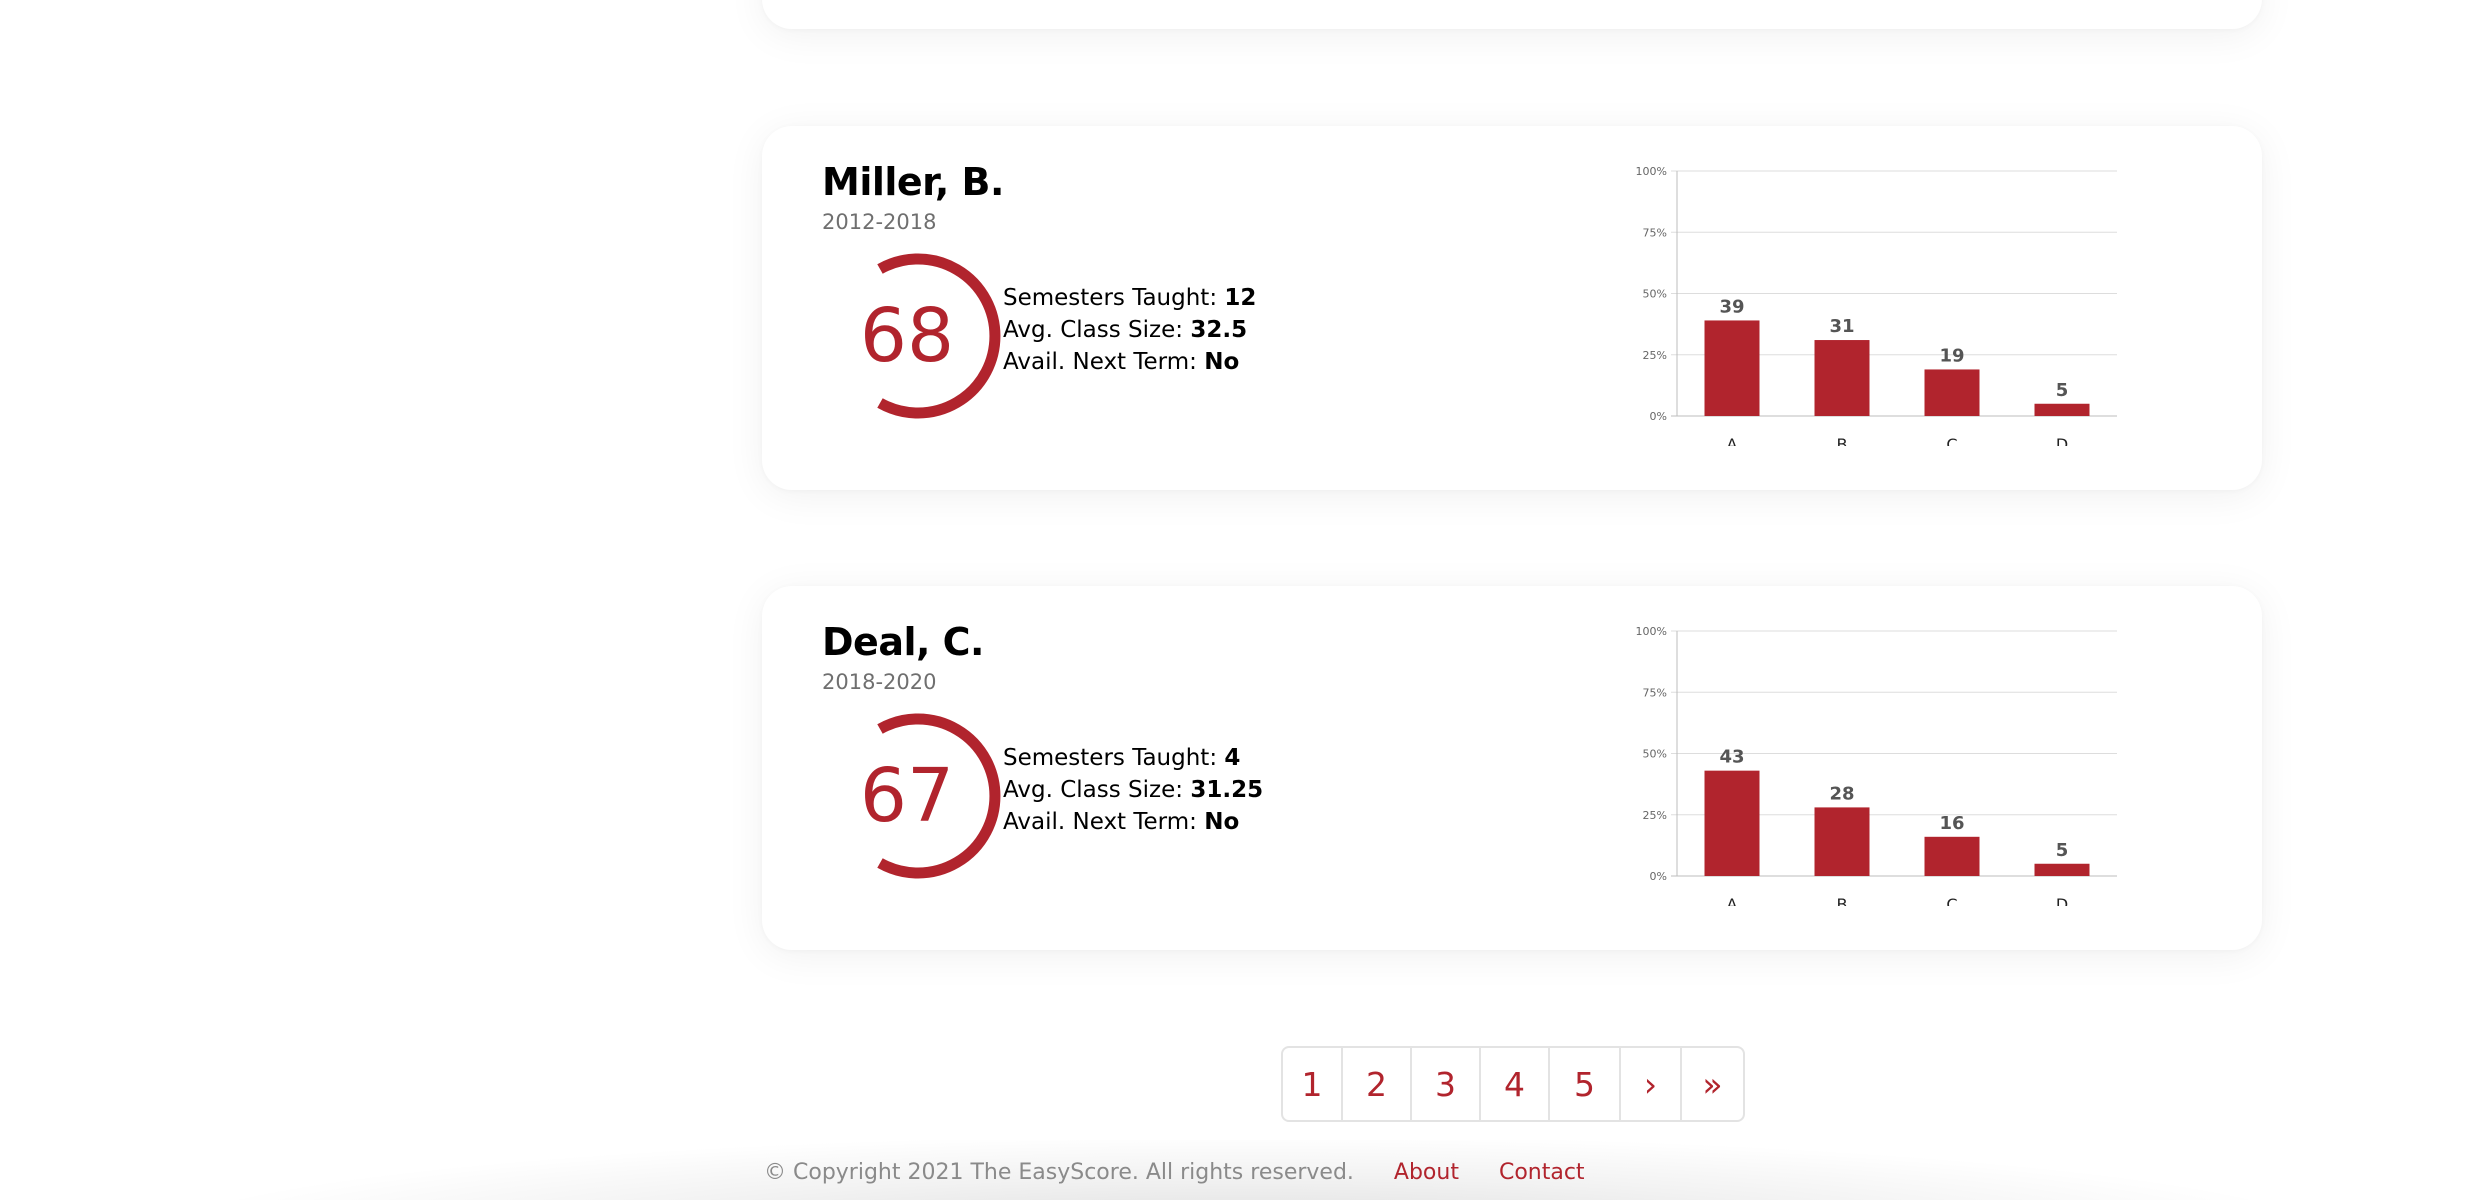 Image resolution: width=2488 pixels, height=1200 pixels. I want to click on easyscore-value: 67, so click(907, 796).